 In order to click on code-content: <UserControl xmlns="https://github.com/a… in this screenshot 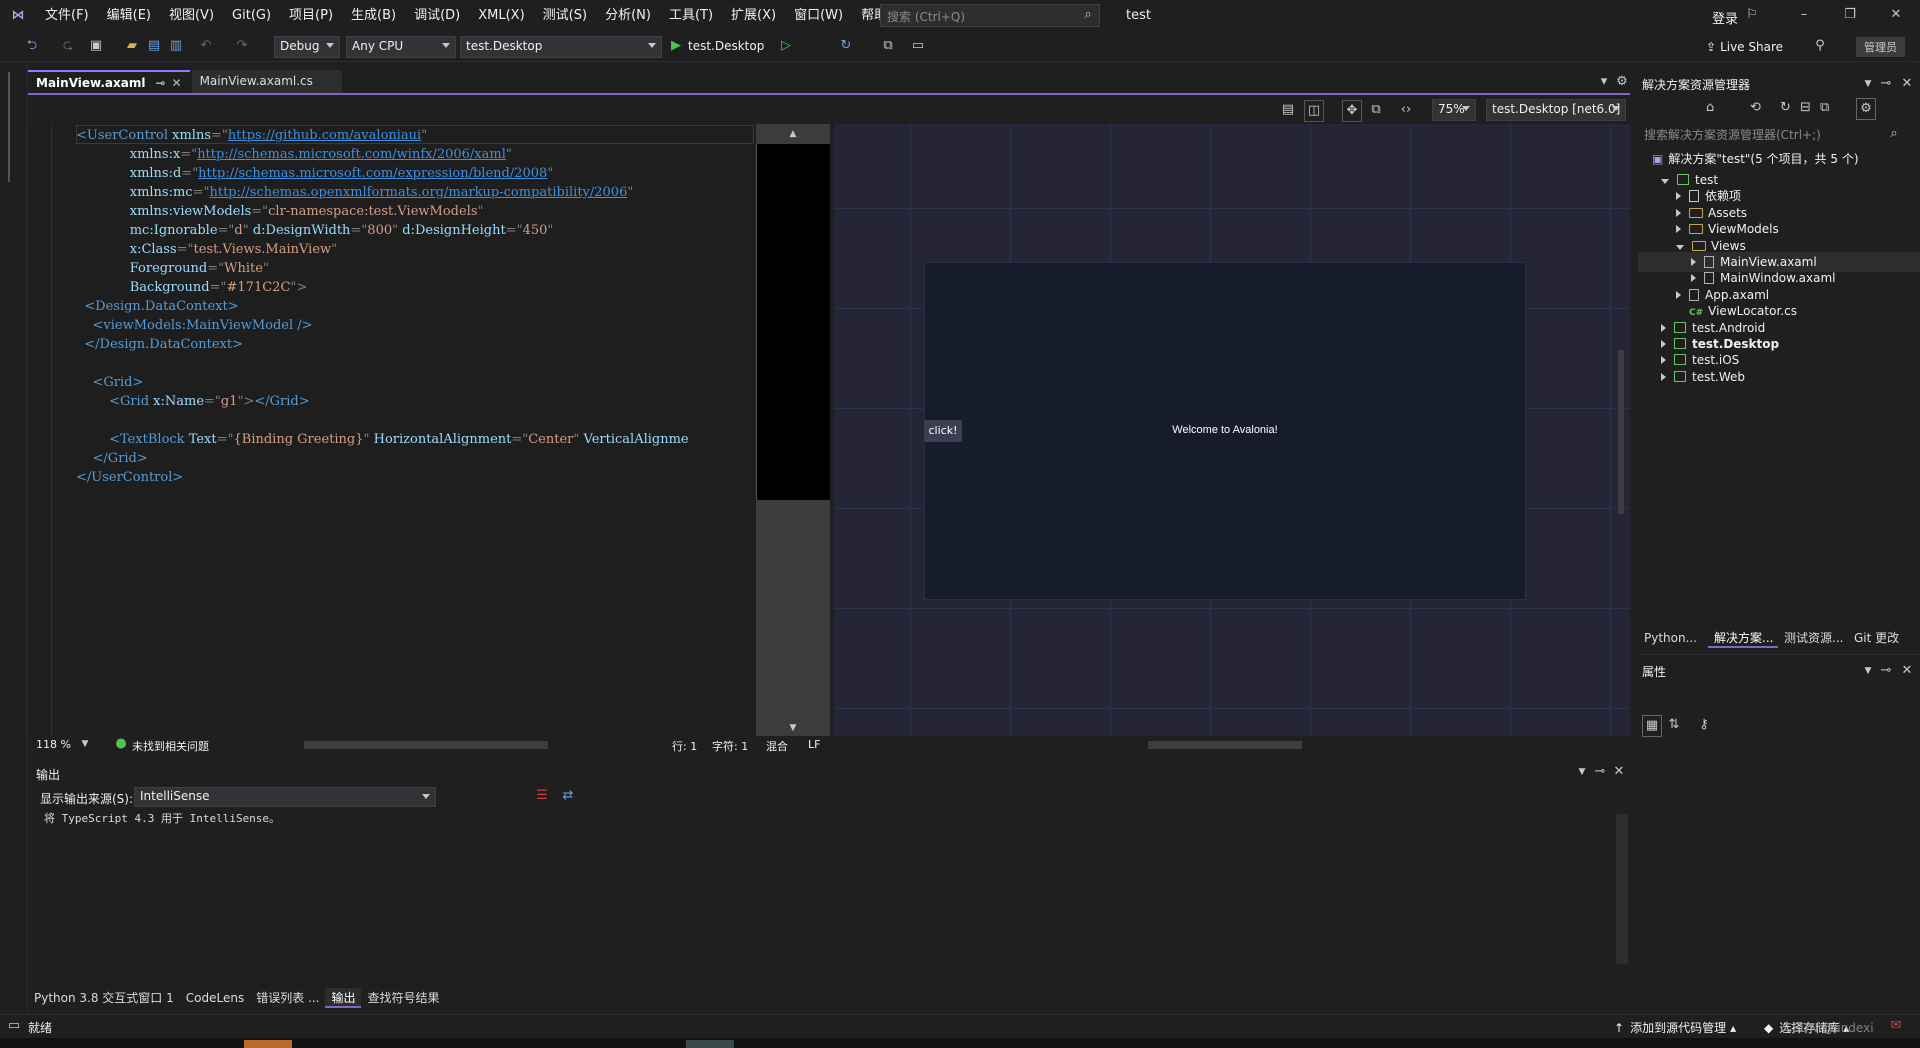, I will do `click(382, 306)`.